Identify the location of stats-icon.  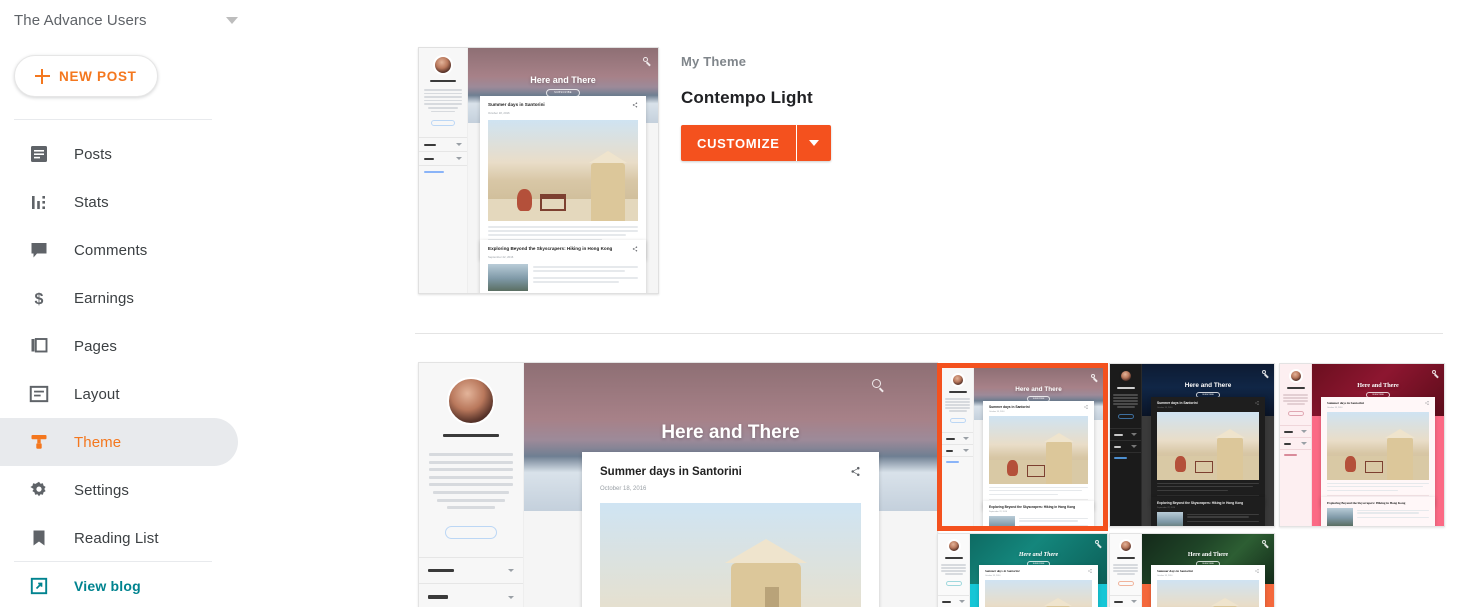
(39, 202).